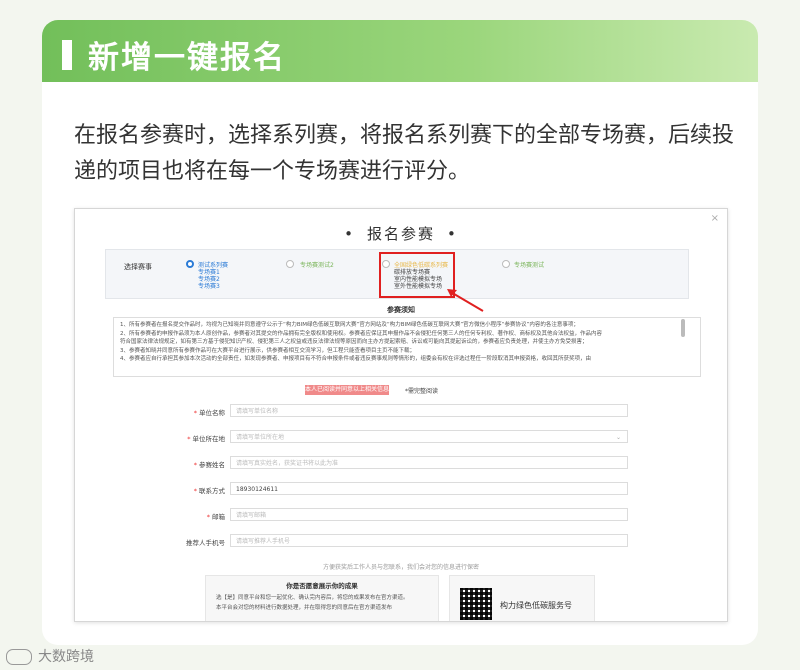 Image resolution: width=800 pixels, height=670 pixels. What do you see at coordinates (429, 488) in the screenshot?
I see `contact-phone-input: 18930124611` at bounding box center [429, 488].